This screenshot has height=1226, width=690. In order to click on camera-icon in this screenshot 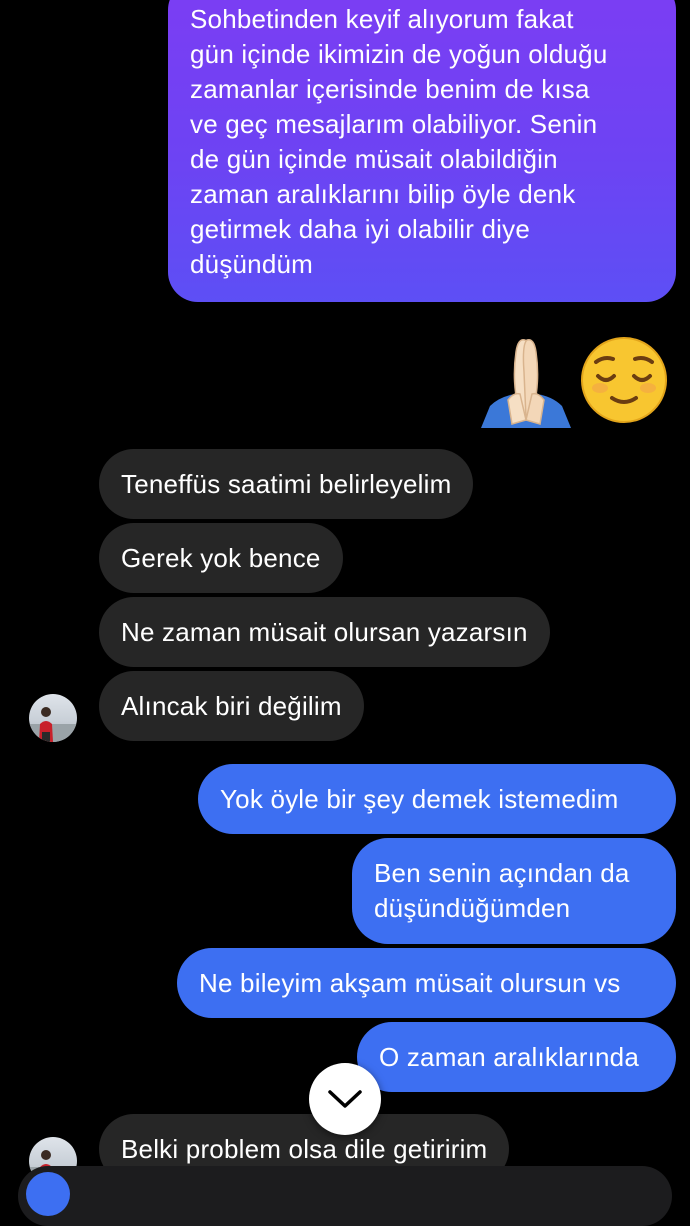, I will do `click(48, 1194)`.